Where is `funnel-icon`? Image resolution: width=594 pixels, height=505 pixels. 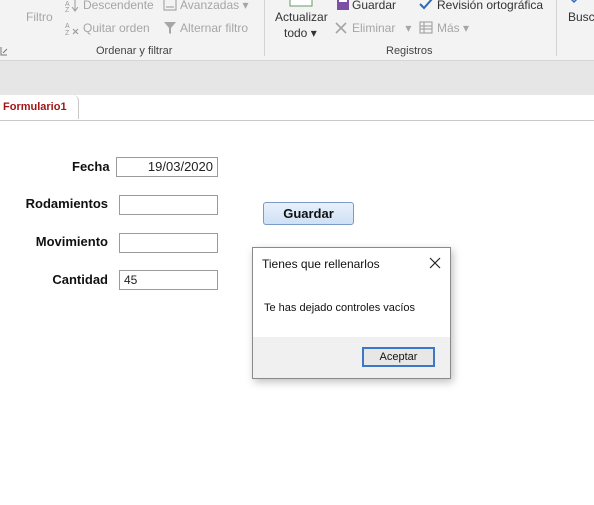
funnel-icon is located at coordinates (170, 28).